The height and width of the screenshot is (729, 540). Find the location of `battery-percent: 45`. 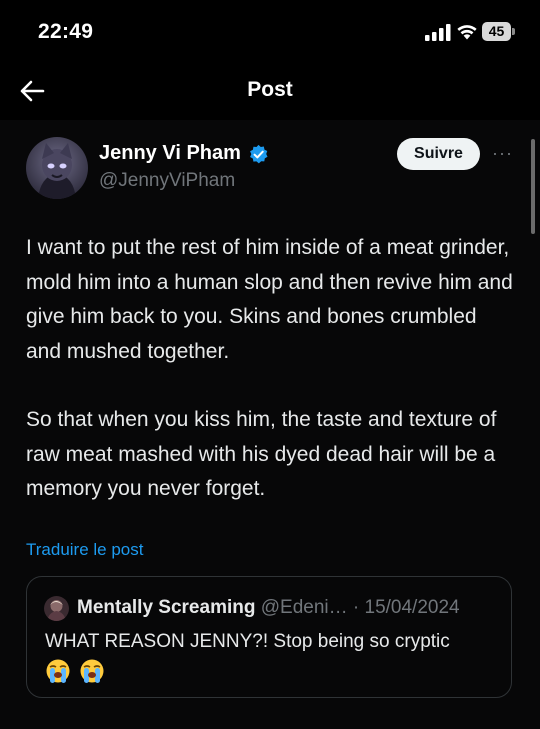

battery-percent: 45 is located at coordinates (496, 31).